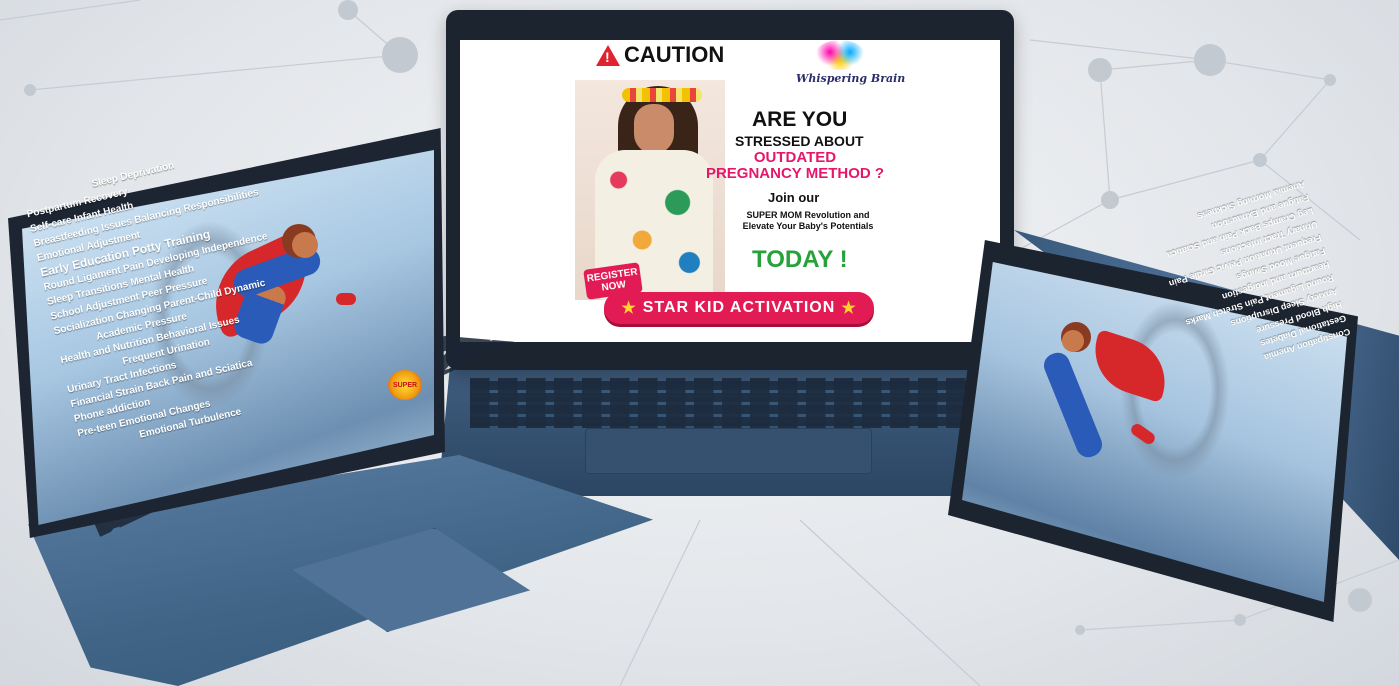 The image size is (1399, 686). What do you see at coordinates (800, 259) in the screenshot?
I see `today-text: TODAY !` at bounding box center [800, 259].